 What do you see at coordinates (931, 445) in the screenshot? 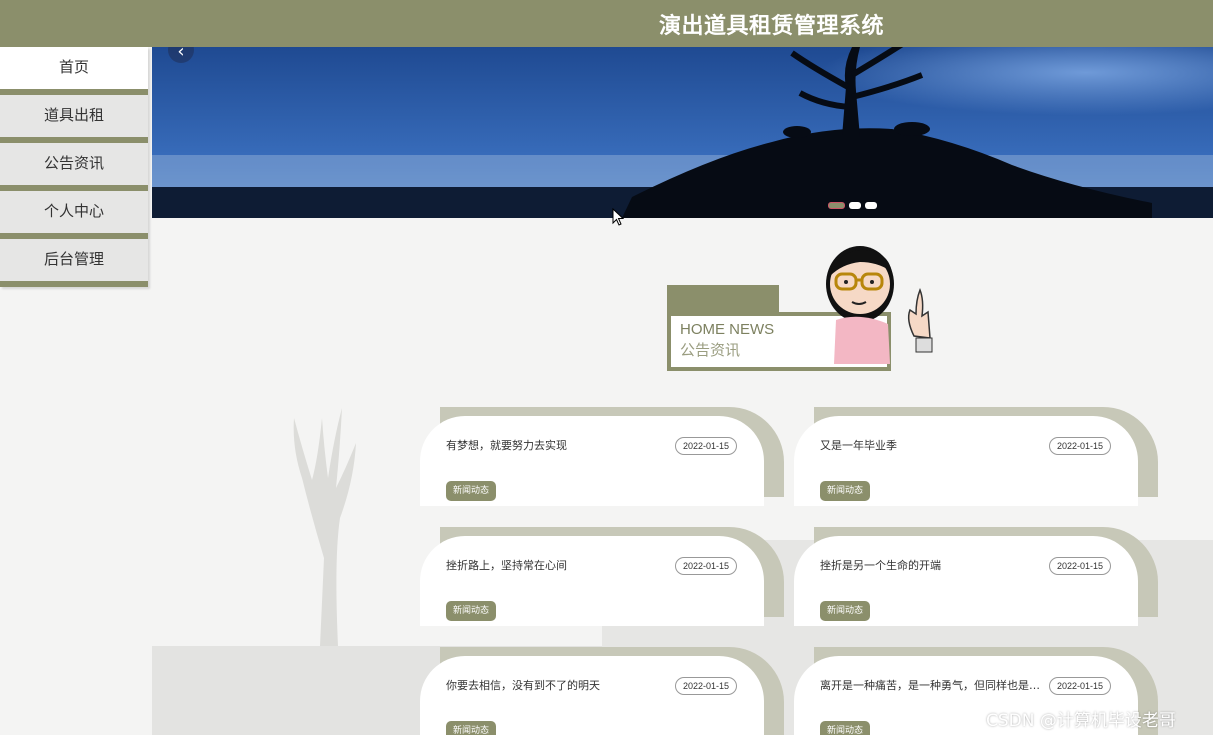
I see `news-title: 又是一年毕业季` at bounding box center [931, 445].